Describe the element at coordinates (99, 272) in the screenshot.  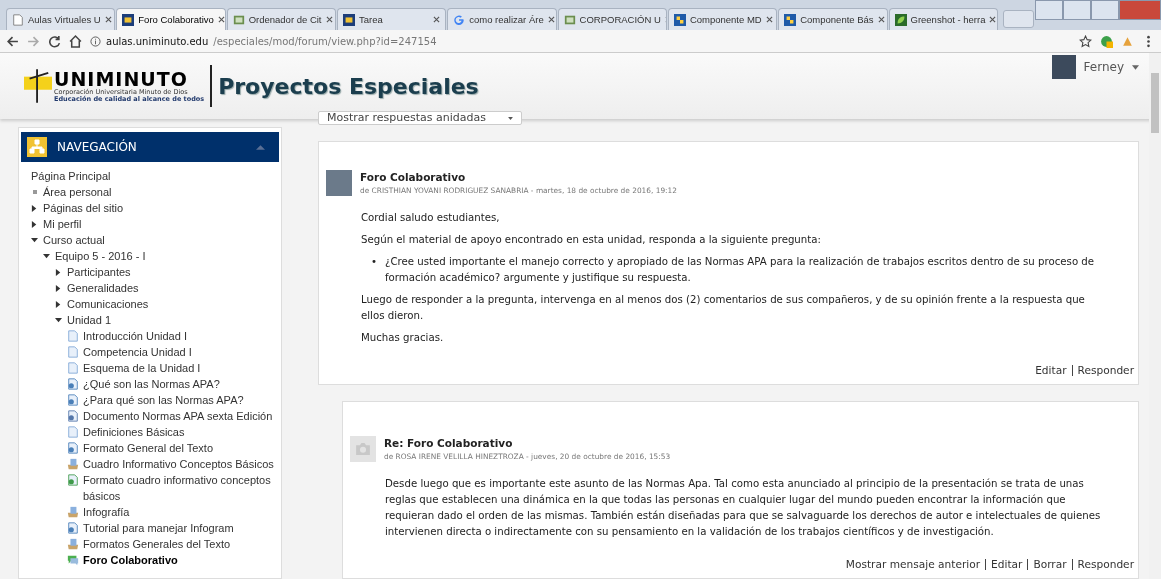
I see `nav-link: Participantes` at that location.